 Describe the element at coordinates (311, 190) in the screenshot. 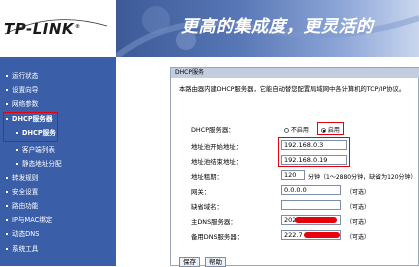

I see `gateway-input: 0.0.0.0` at that location.